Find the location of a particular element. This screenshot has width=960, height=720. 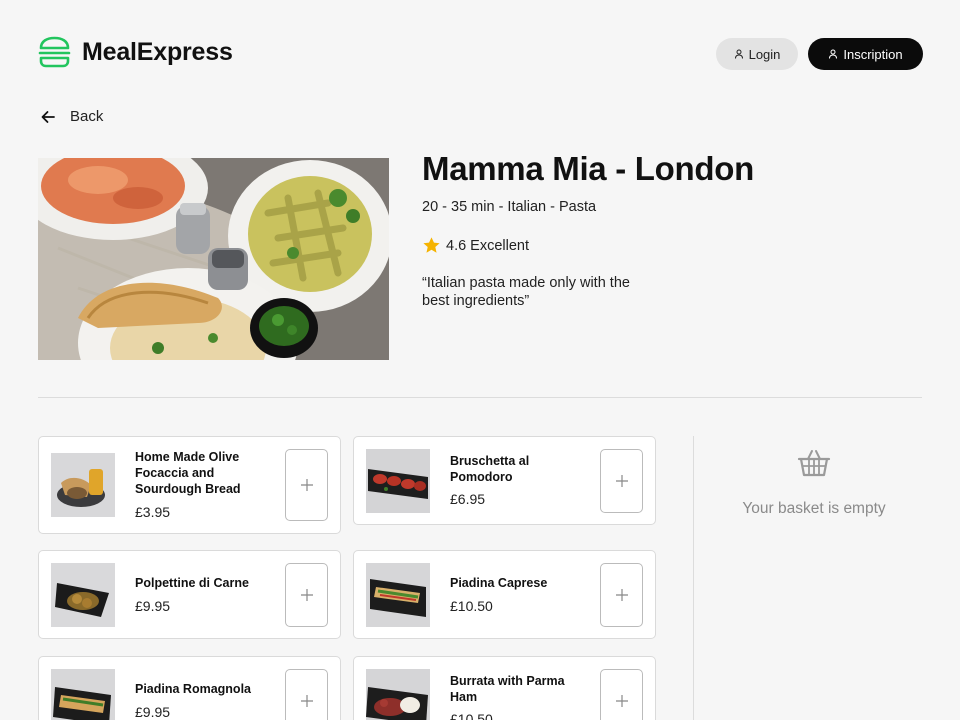

menu-item-name: Burrata with Parma Ham is located at coordinates (507, 689).